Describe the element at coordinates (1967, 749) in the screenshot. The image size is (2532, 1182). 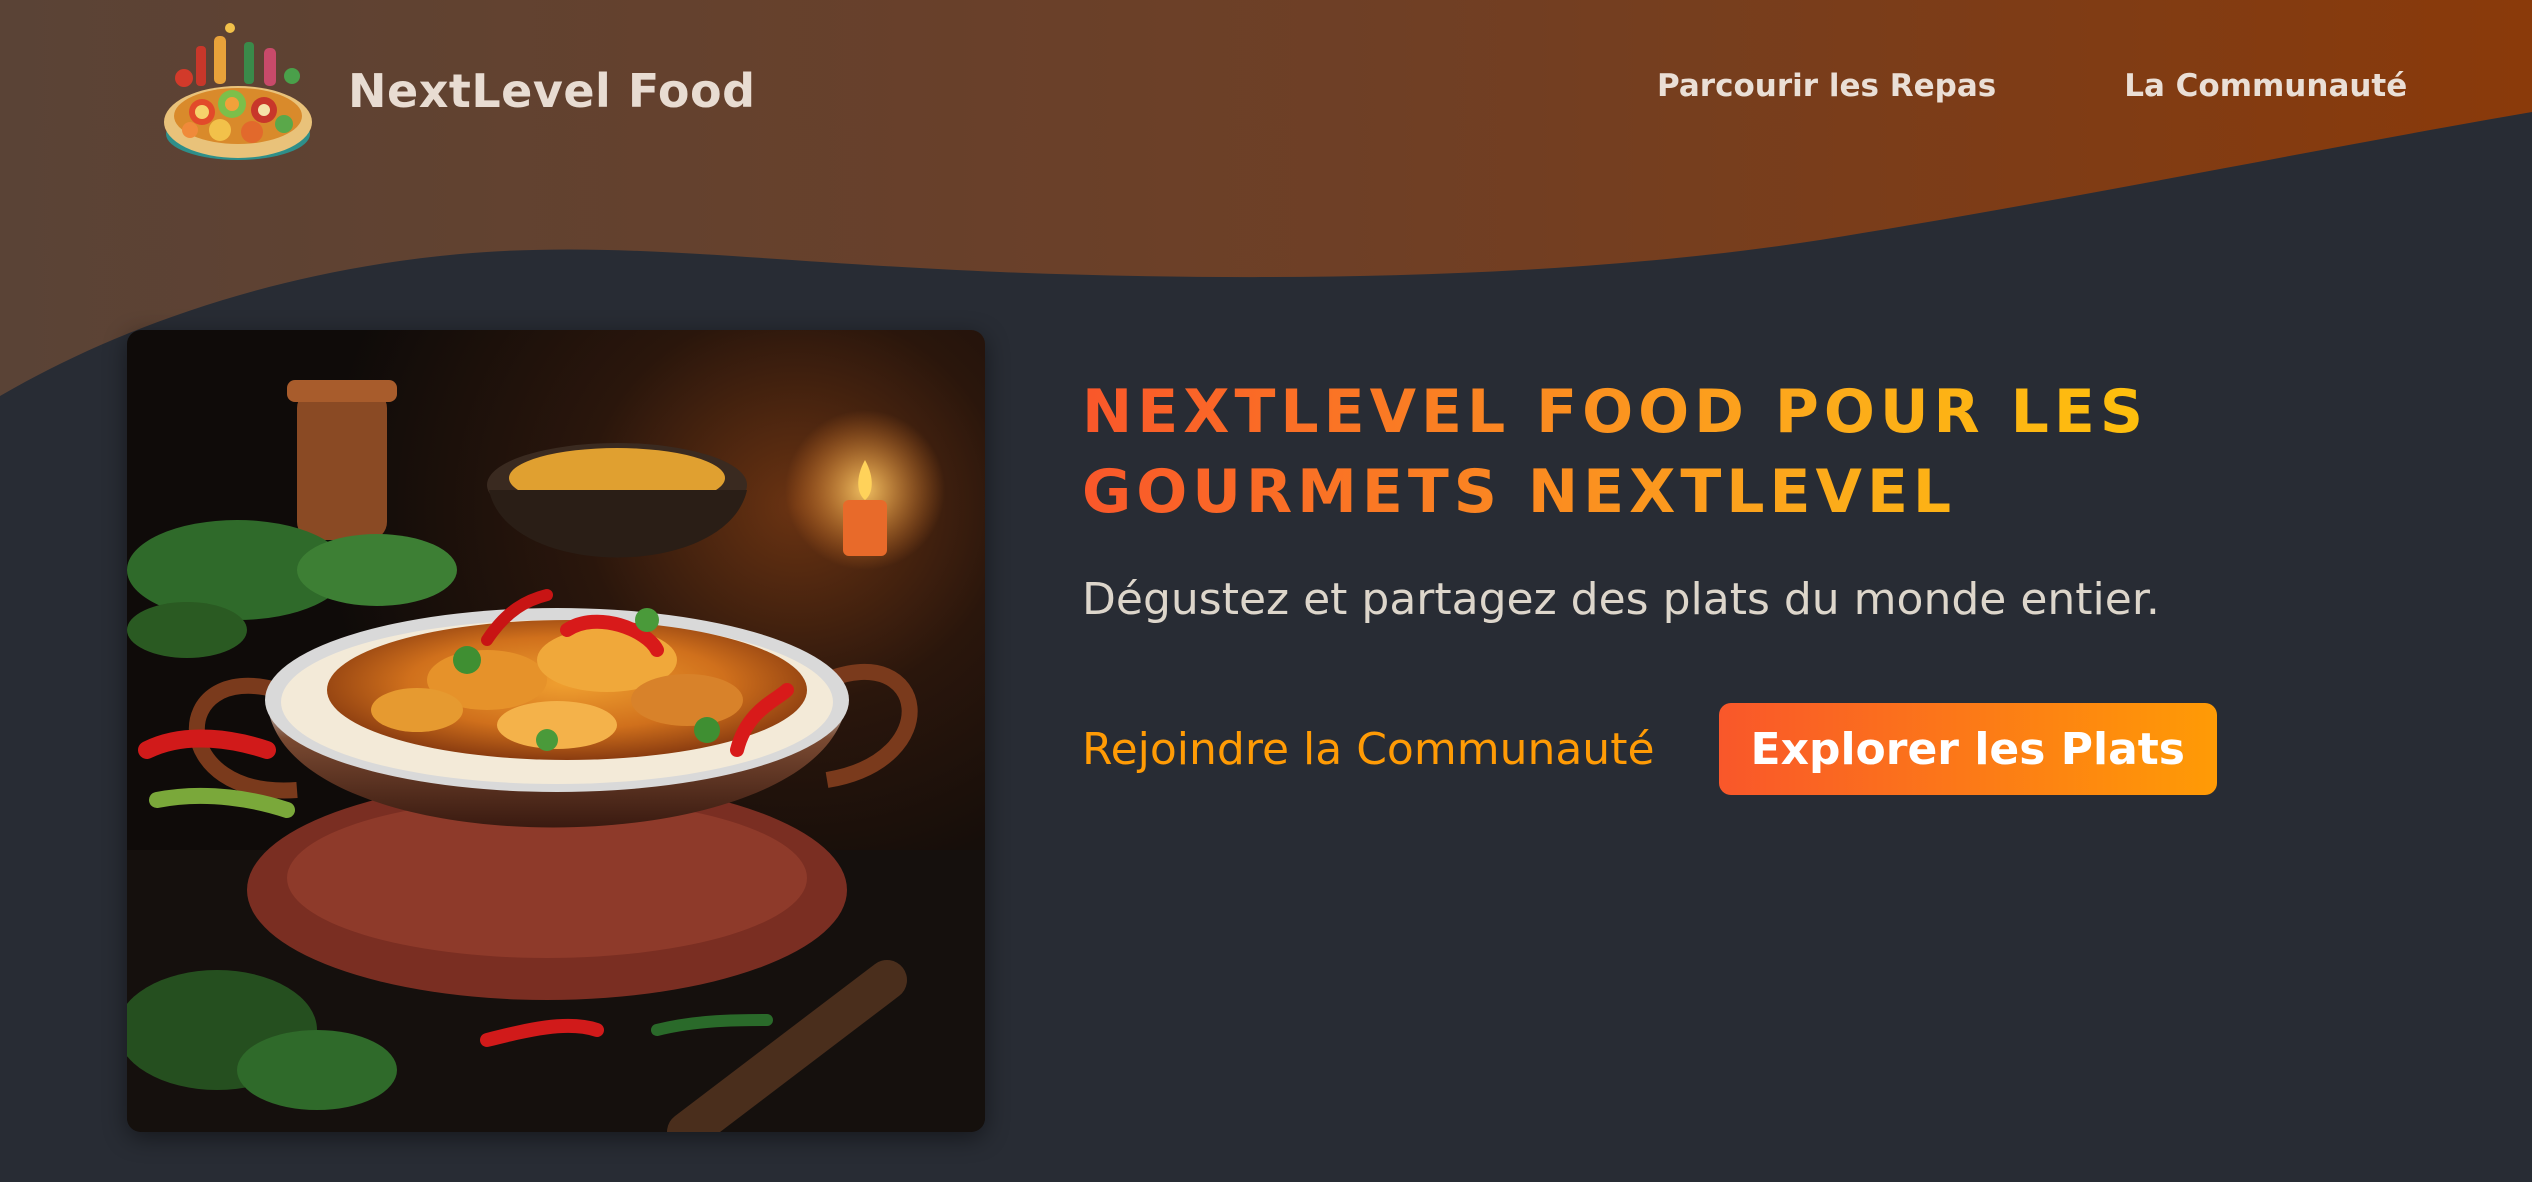
I see `explore-meals-button: Explorer les Plats` at that location.